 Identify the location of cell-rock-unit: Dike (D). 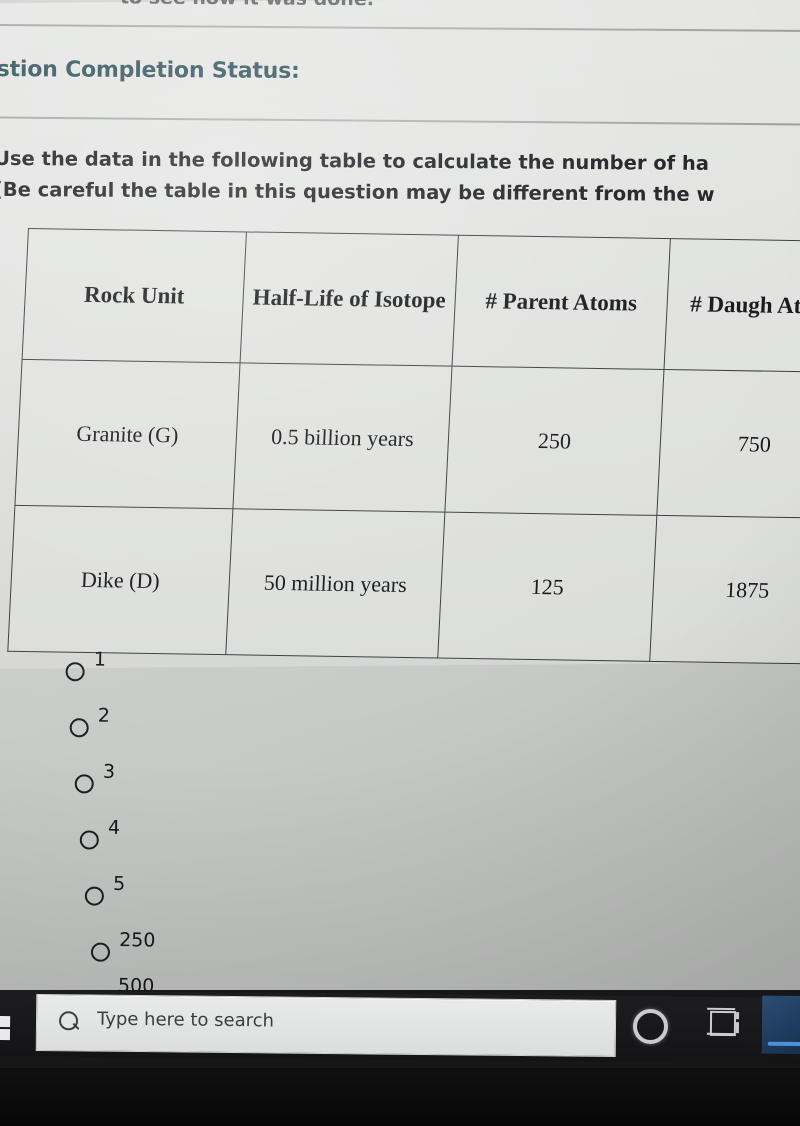
(120, 580).